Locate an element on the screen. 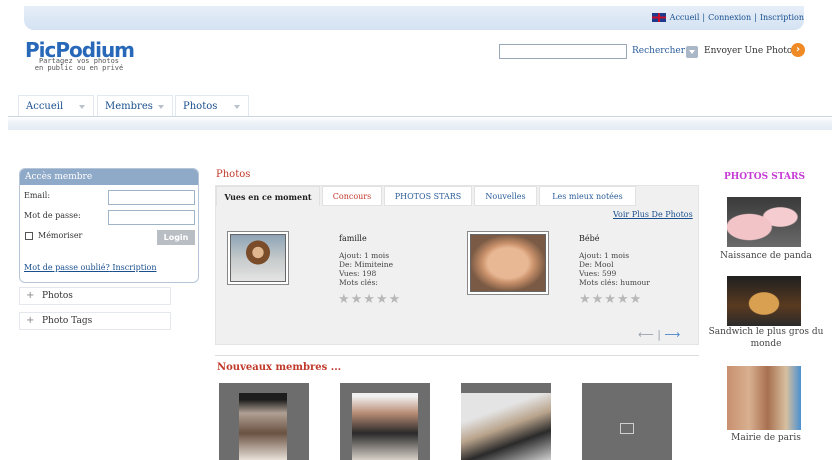  email-label: Email: is located at coordinates (37, 195).